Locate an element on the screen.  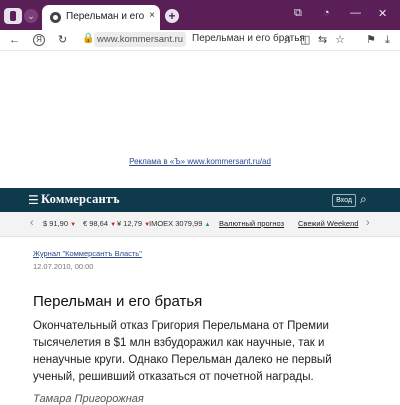
headphones-icon: ♫ is located at coordinates (287, 40).